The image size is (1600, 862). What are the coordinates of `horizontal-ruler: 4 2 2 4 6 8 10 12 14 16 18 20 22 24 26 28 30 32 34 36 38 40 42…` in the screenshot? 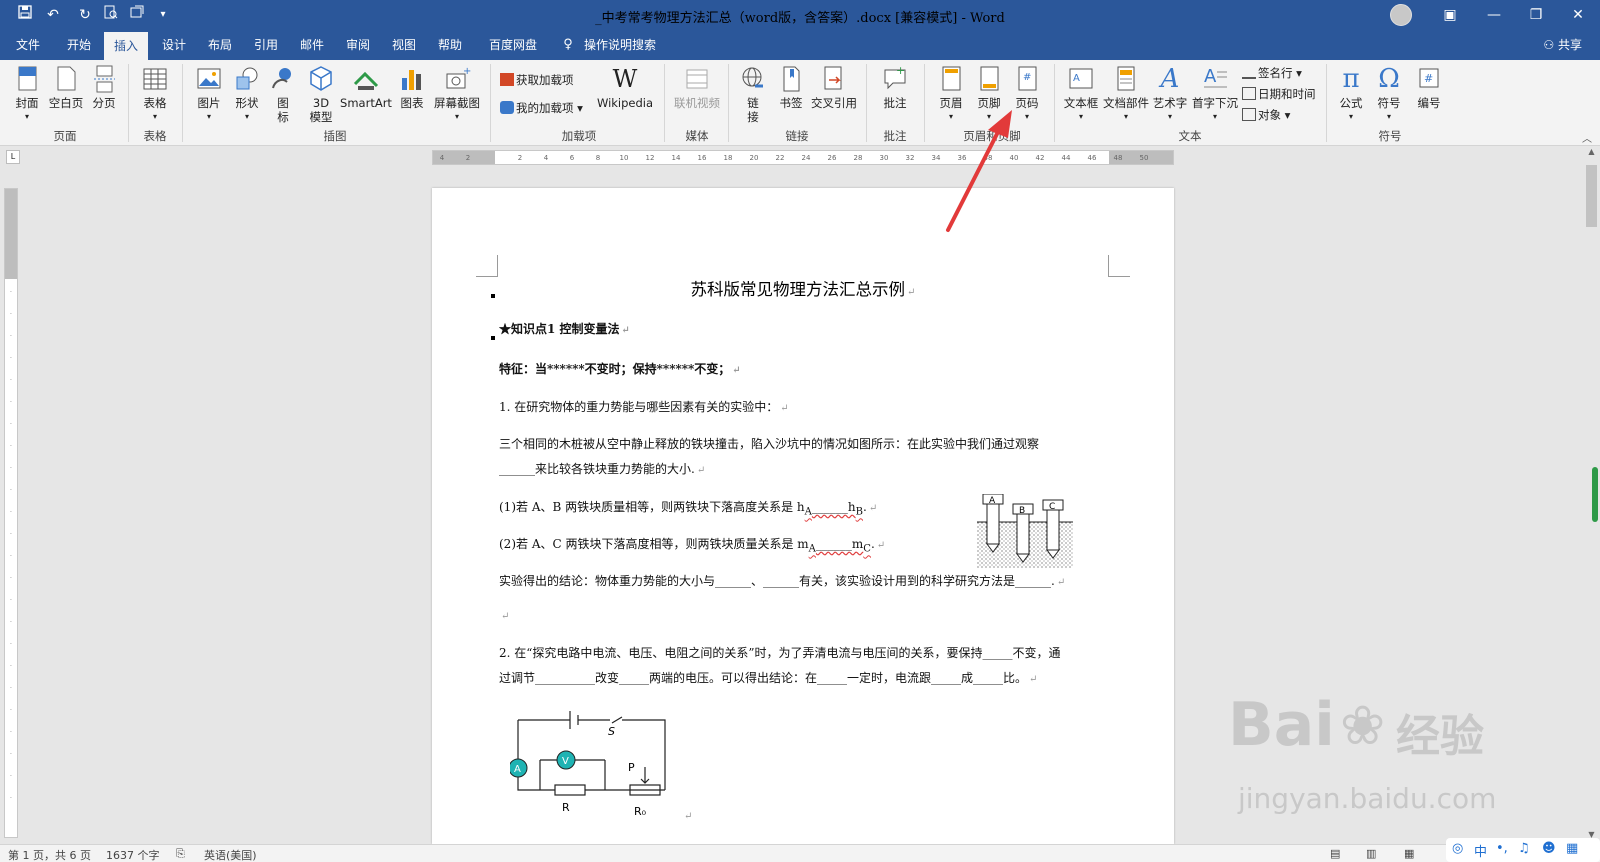 It's located at (803, 157).